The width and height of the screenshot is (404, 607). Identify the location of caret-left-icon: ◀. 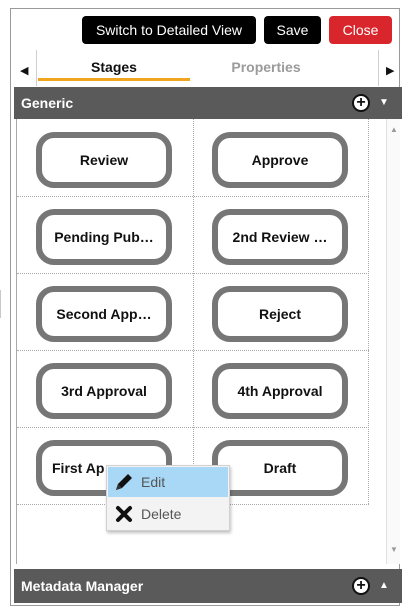
(24, 70).